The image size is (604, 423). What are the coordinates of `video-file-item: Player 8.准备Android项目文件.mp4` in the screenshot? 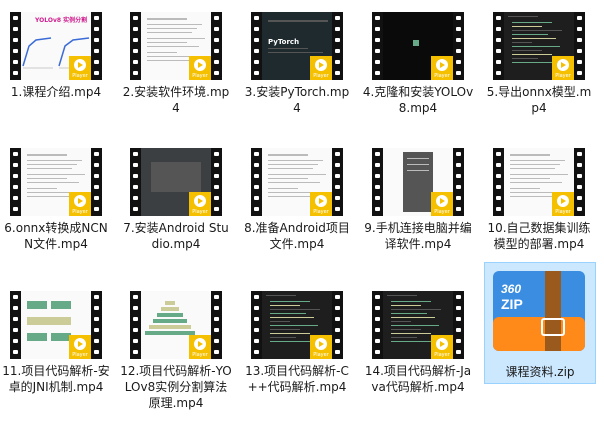 It's located at (297, 209).